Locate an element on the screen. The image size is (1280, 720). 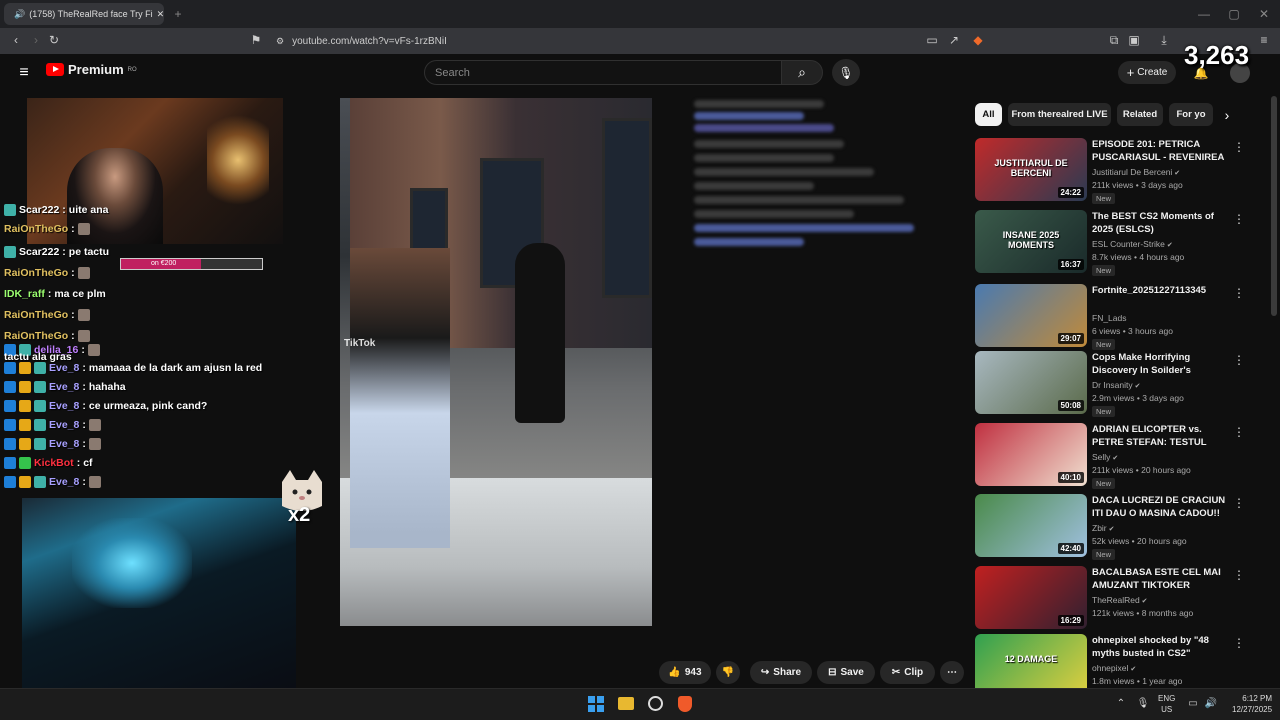
sidebar-icon: ▣ is located at coordinates (1134, 40).